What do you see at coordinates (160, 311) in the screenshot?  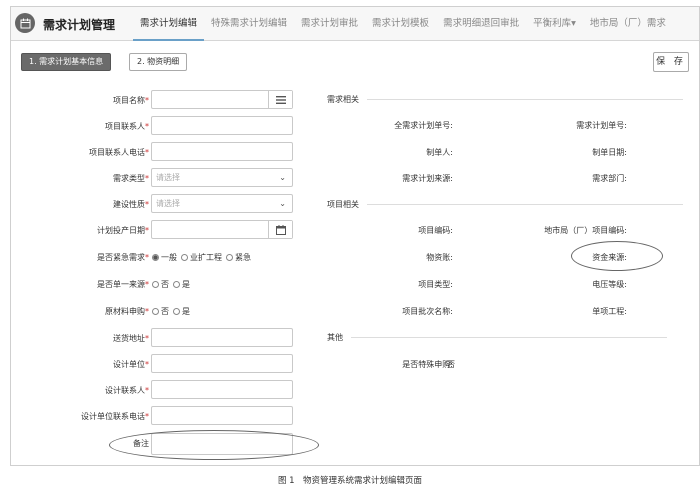 I see `raw-material-no: 否` at bounding box center [160, 311].